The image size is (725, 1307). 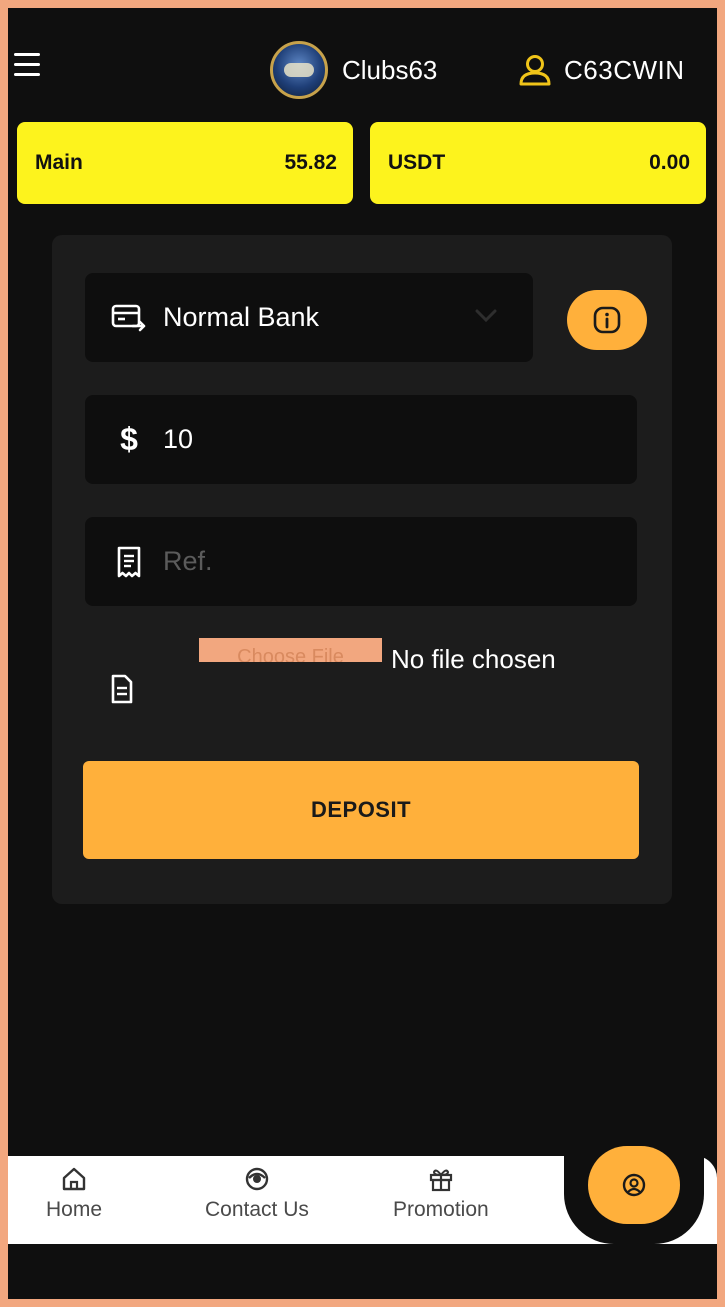 I want to click on brand: Clubs63, so click(x=353, y=70).